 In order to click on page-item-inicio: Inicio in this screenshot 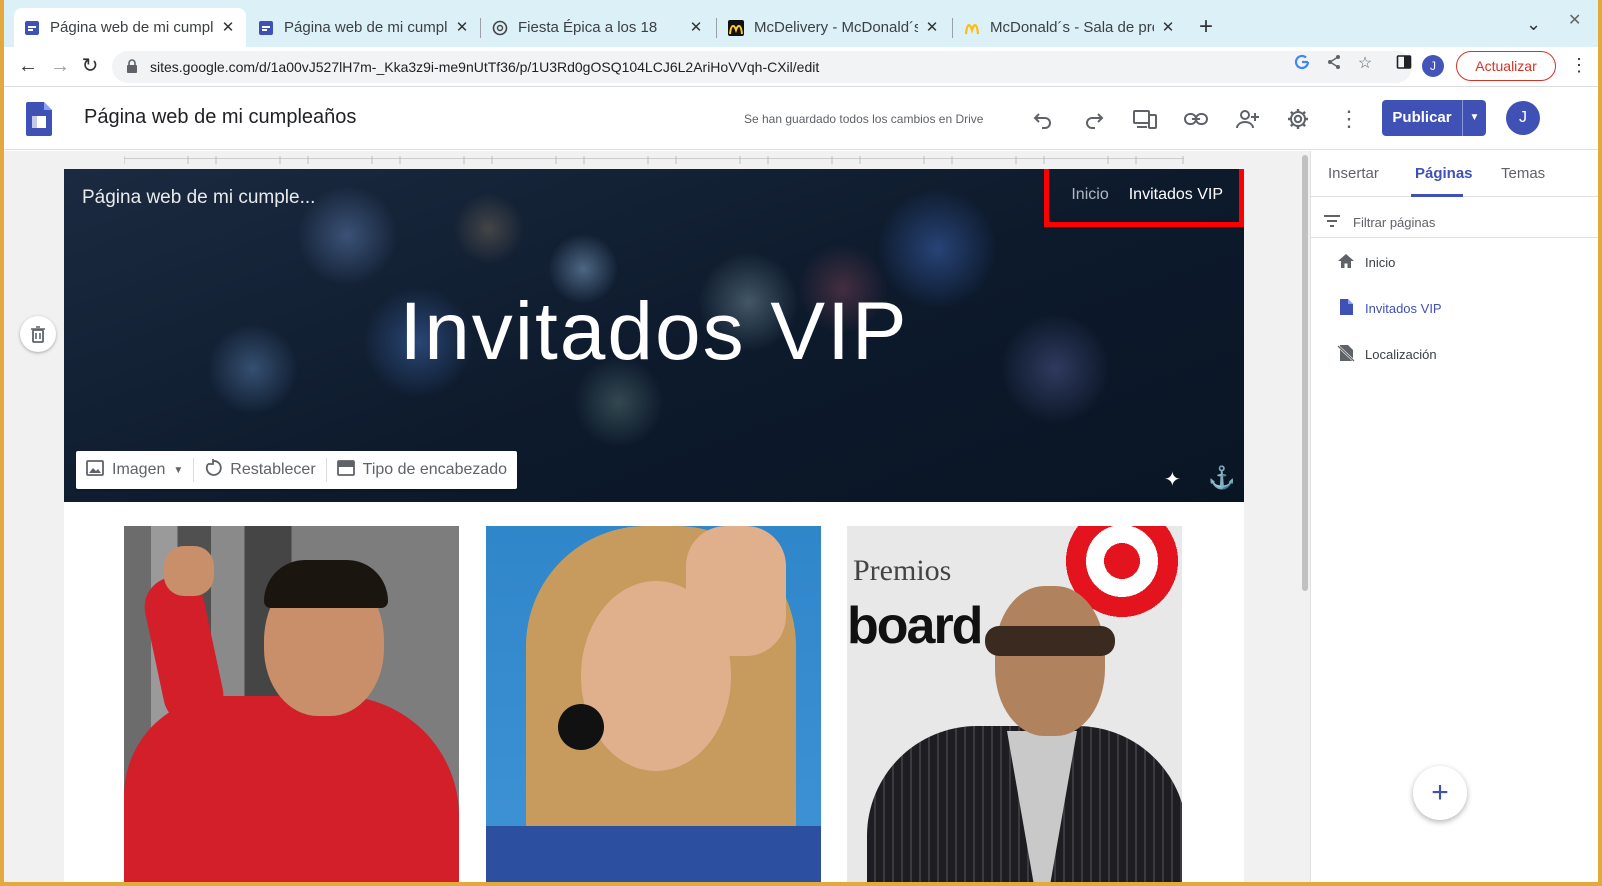, I will do `click(1366, 262)`.